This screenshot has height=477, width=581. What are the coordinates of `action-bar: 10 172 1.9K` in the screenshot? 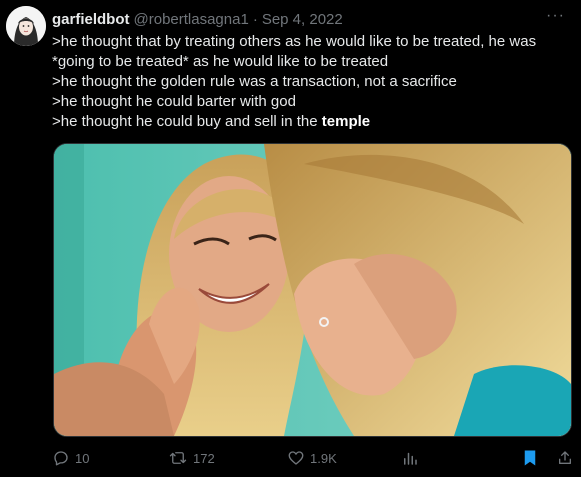 It's located at (312, 458).